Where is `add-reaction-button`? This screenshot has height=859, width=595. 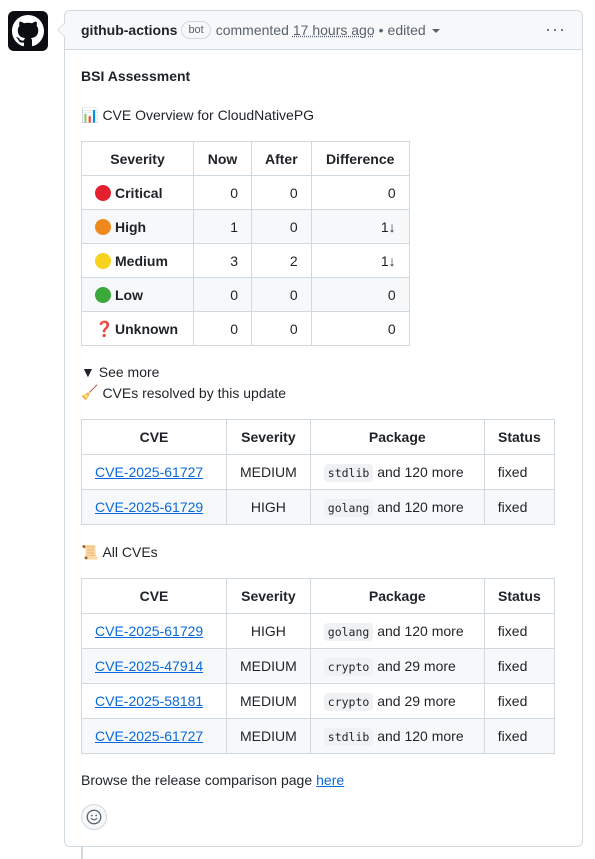
add-reaction-button is located at coordinates (94, 817).